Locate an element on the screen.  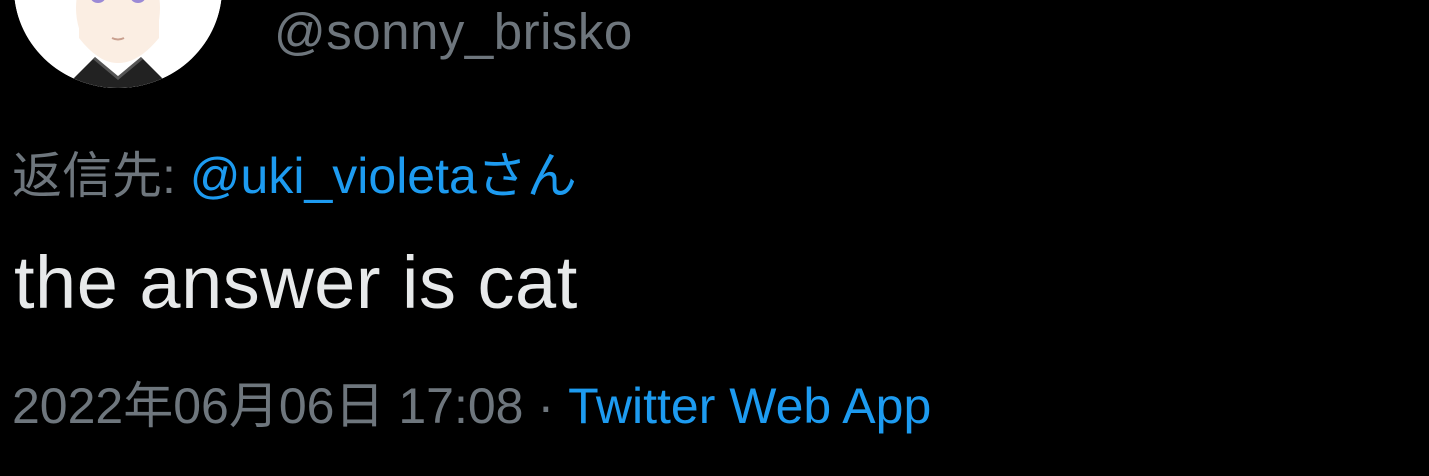
reply-context: 返信先: @uki_violetaさん is located at coordinates (294, 172).